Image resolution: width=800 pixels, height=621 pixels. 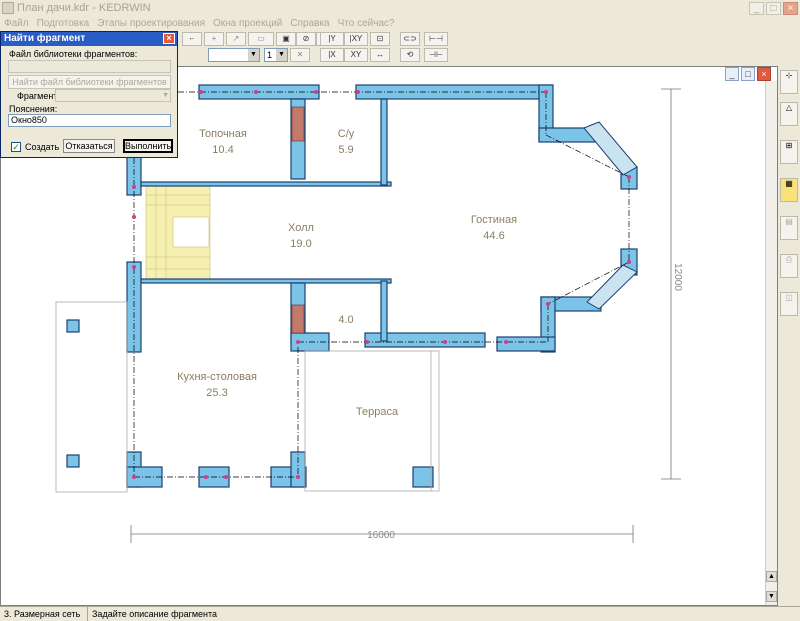 What do you see at coordinates (8, 8) in the screenshot?
I see `app-icon` at bounding box center [8, 8].